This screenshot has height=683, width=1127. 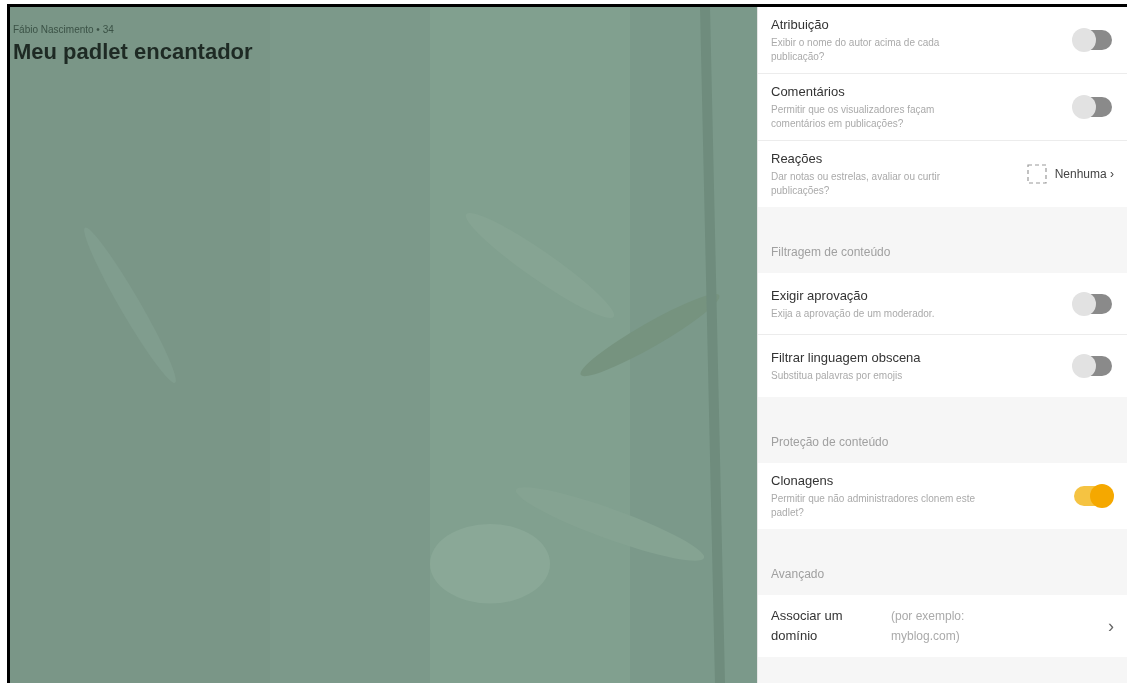 I want to click on setting-title: Clonagens, so click(x=803, y=481).